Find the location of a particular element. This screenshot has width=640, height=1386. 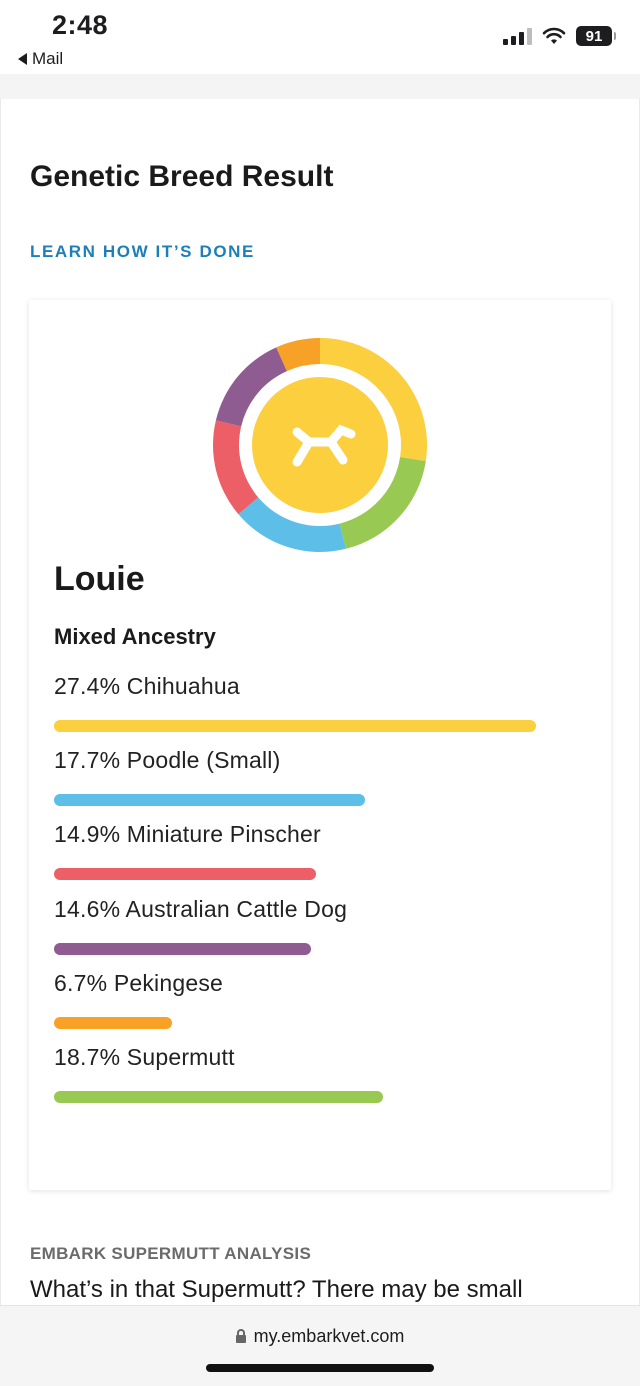

browser-top-band is located at coordinates (320, 86).